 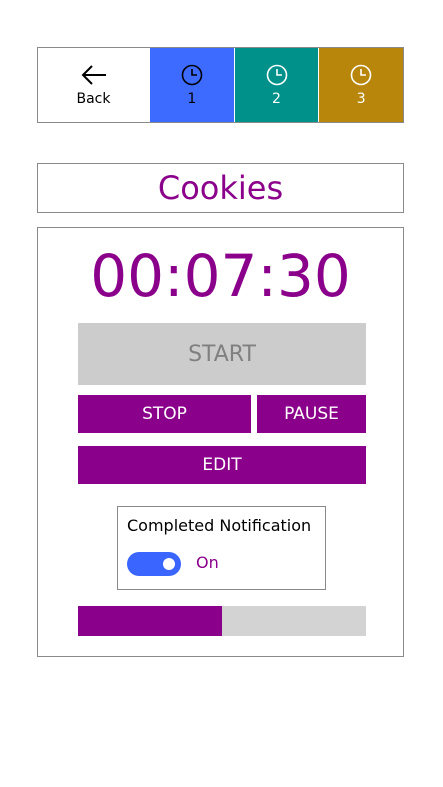 What do you see at coordinates (192, 99) in the screenshot?
I see `tab-label: 1` at bounding box center [192, 99].